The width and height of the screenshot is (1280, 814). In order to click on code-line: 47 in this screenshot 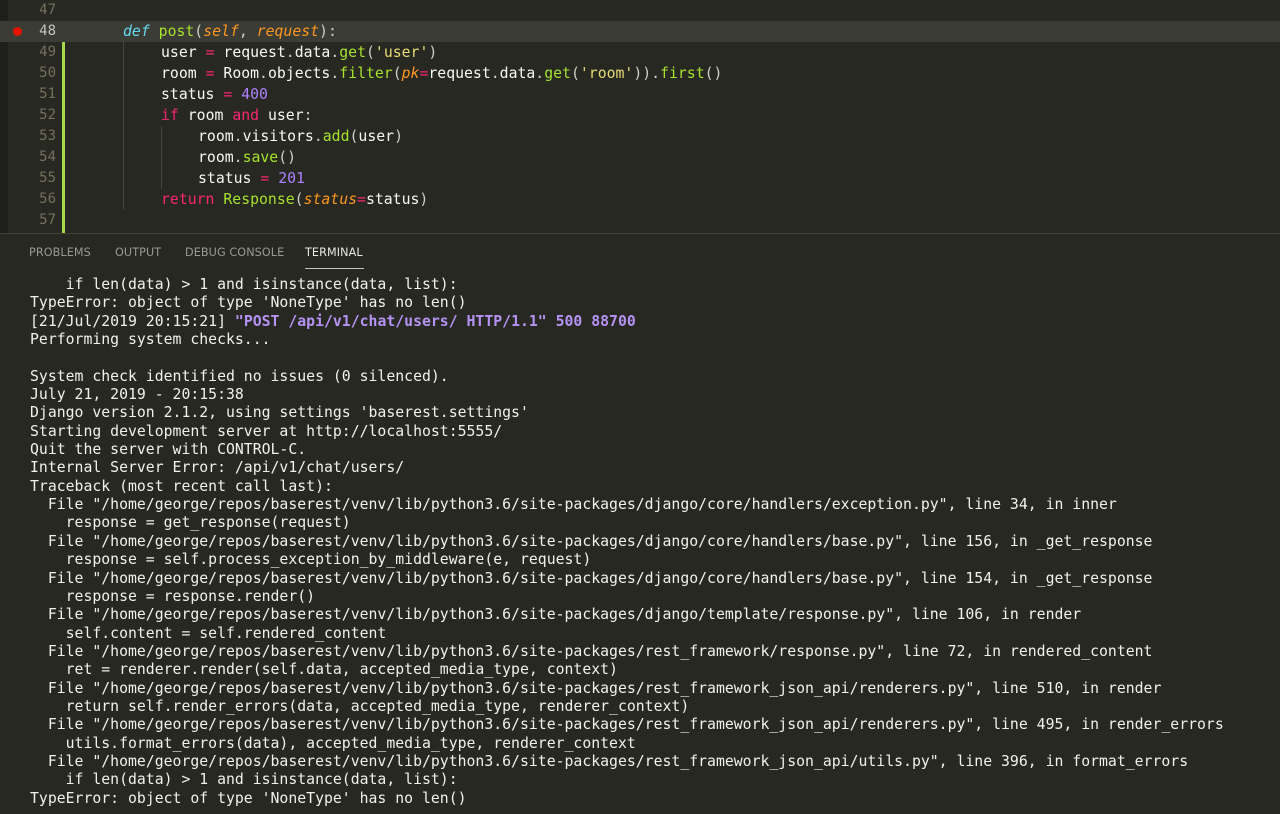, I will do `click(640, 10)`.